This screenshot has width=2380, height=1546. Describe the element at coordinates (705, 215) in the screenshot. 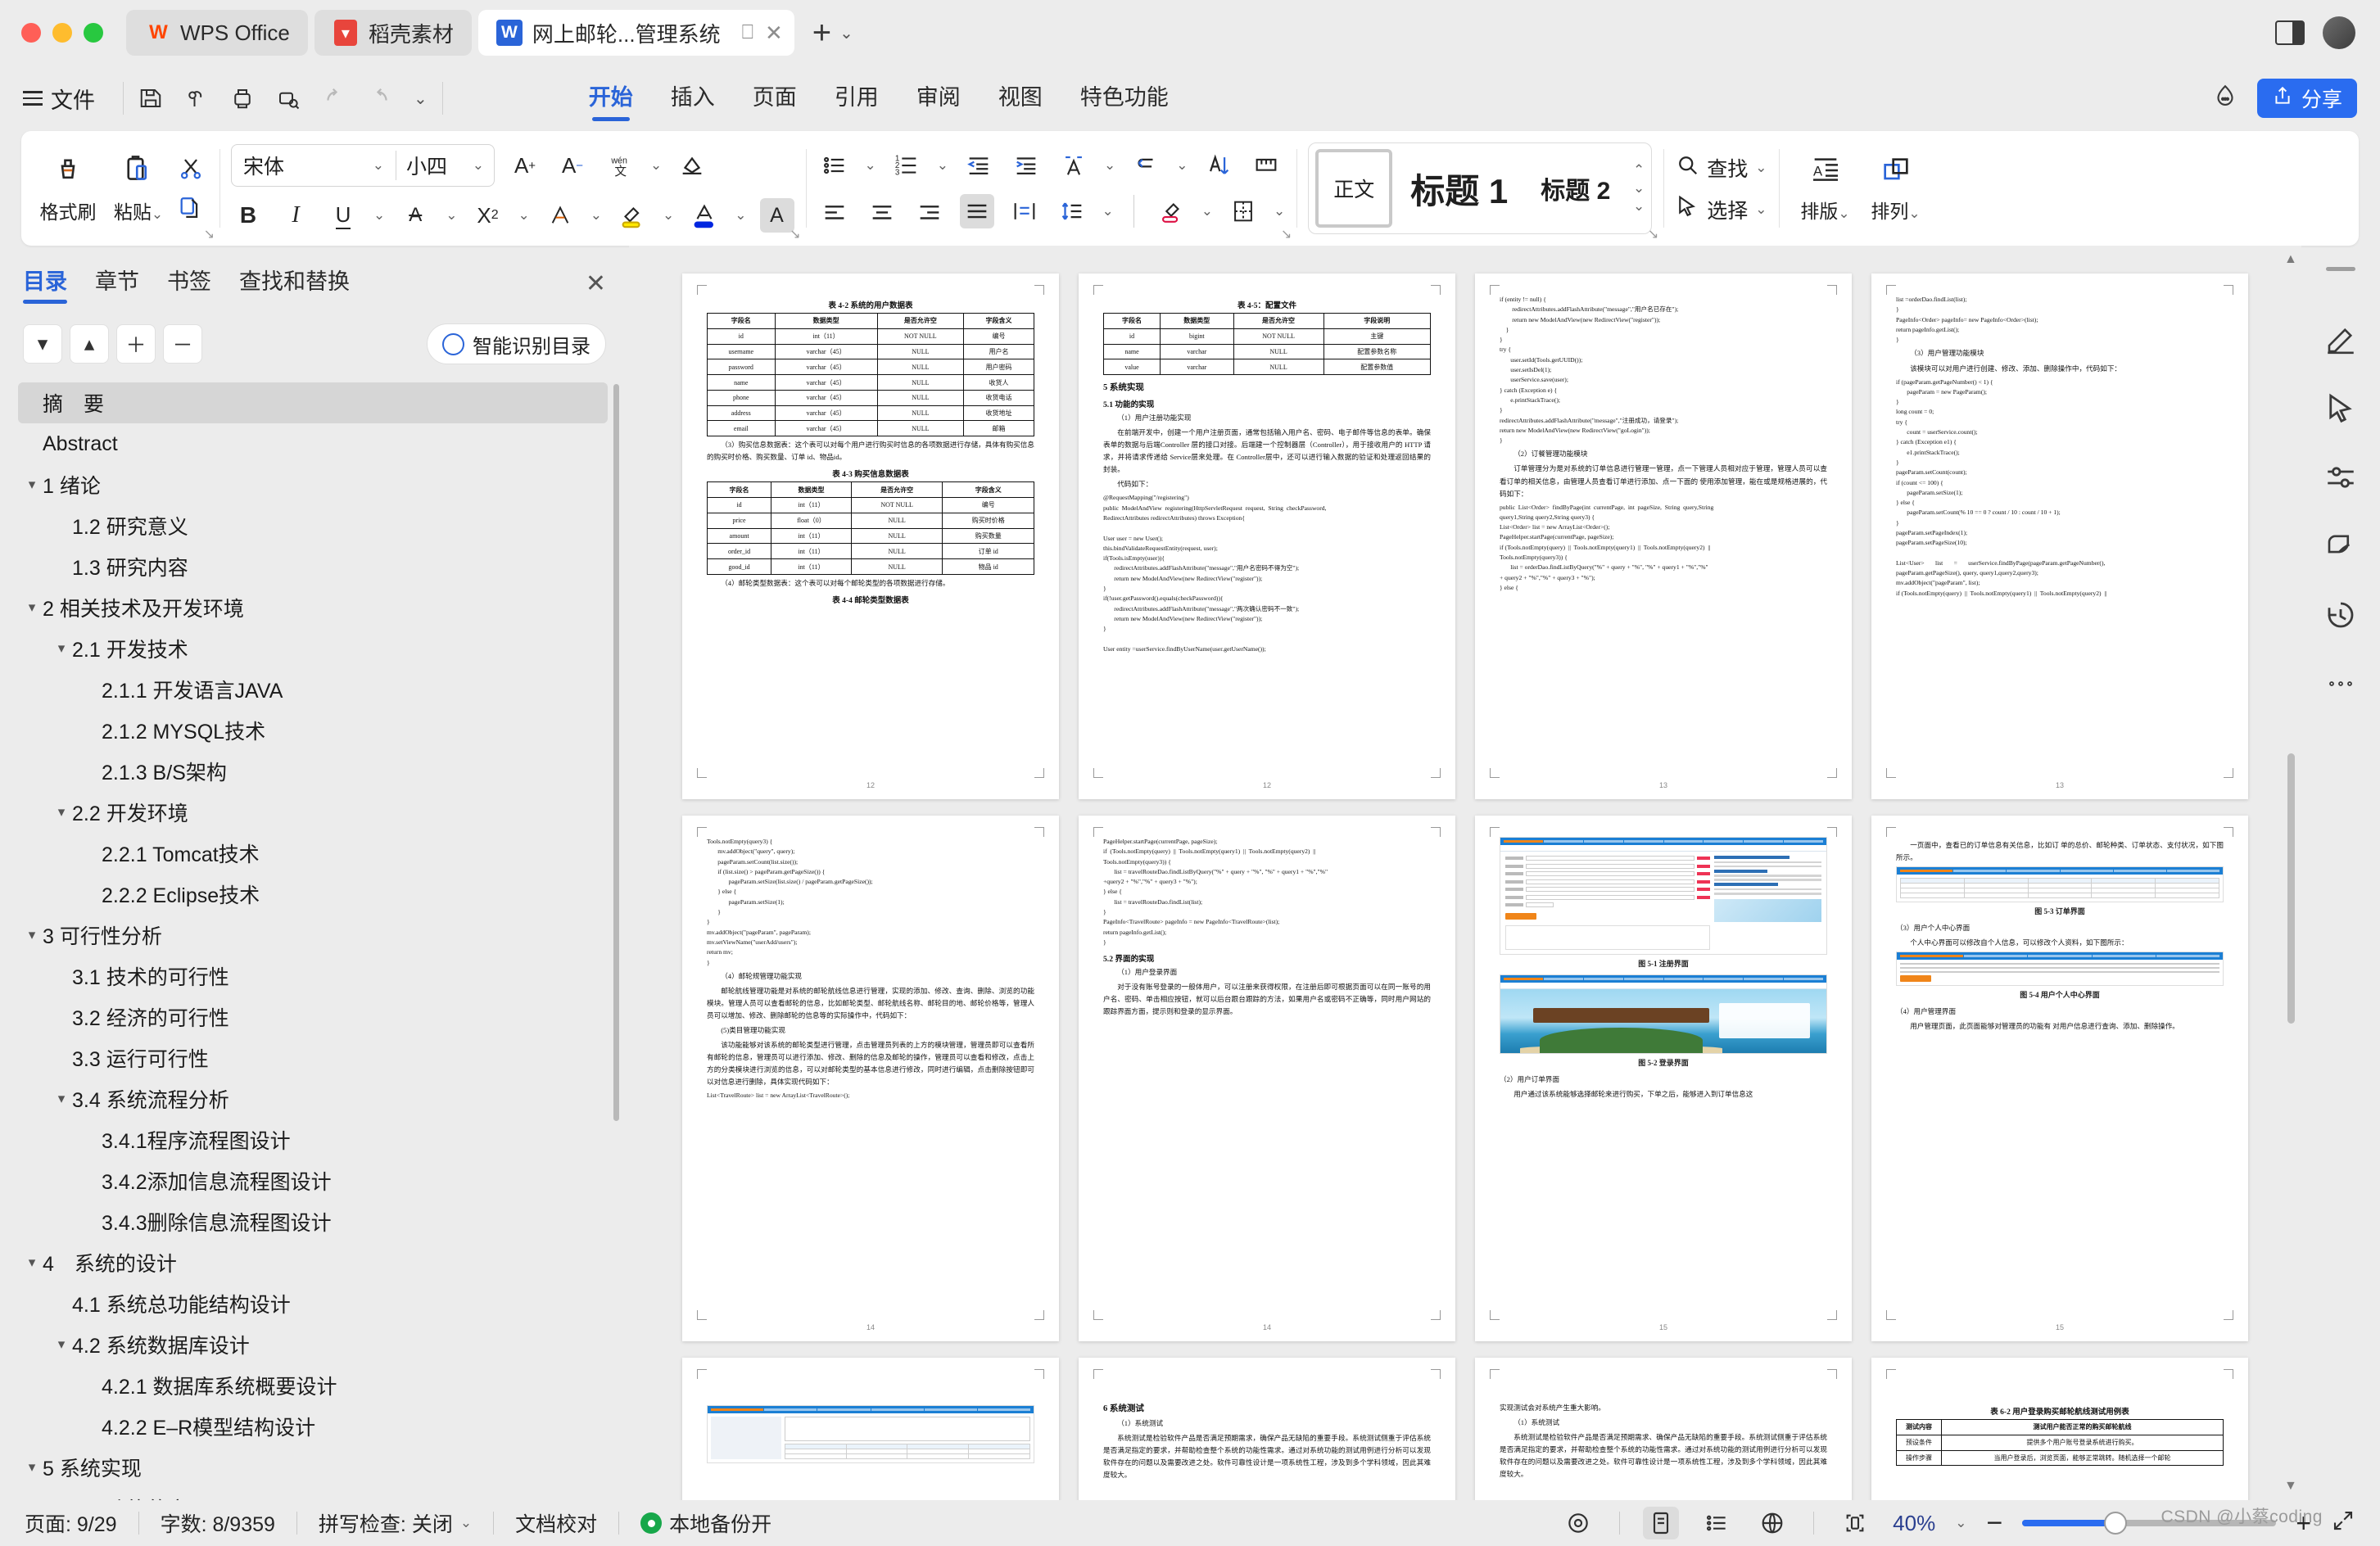

I see `font-color-icon` at that location.